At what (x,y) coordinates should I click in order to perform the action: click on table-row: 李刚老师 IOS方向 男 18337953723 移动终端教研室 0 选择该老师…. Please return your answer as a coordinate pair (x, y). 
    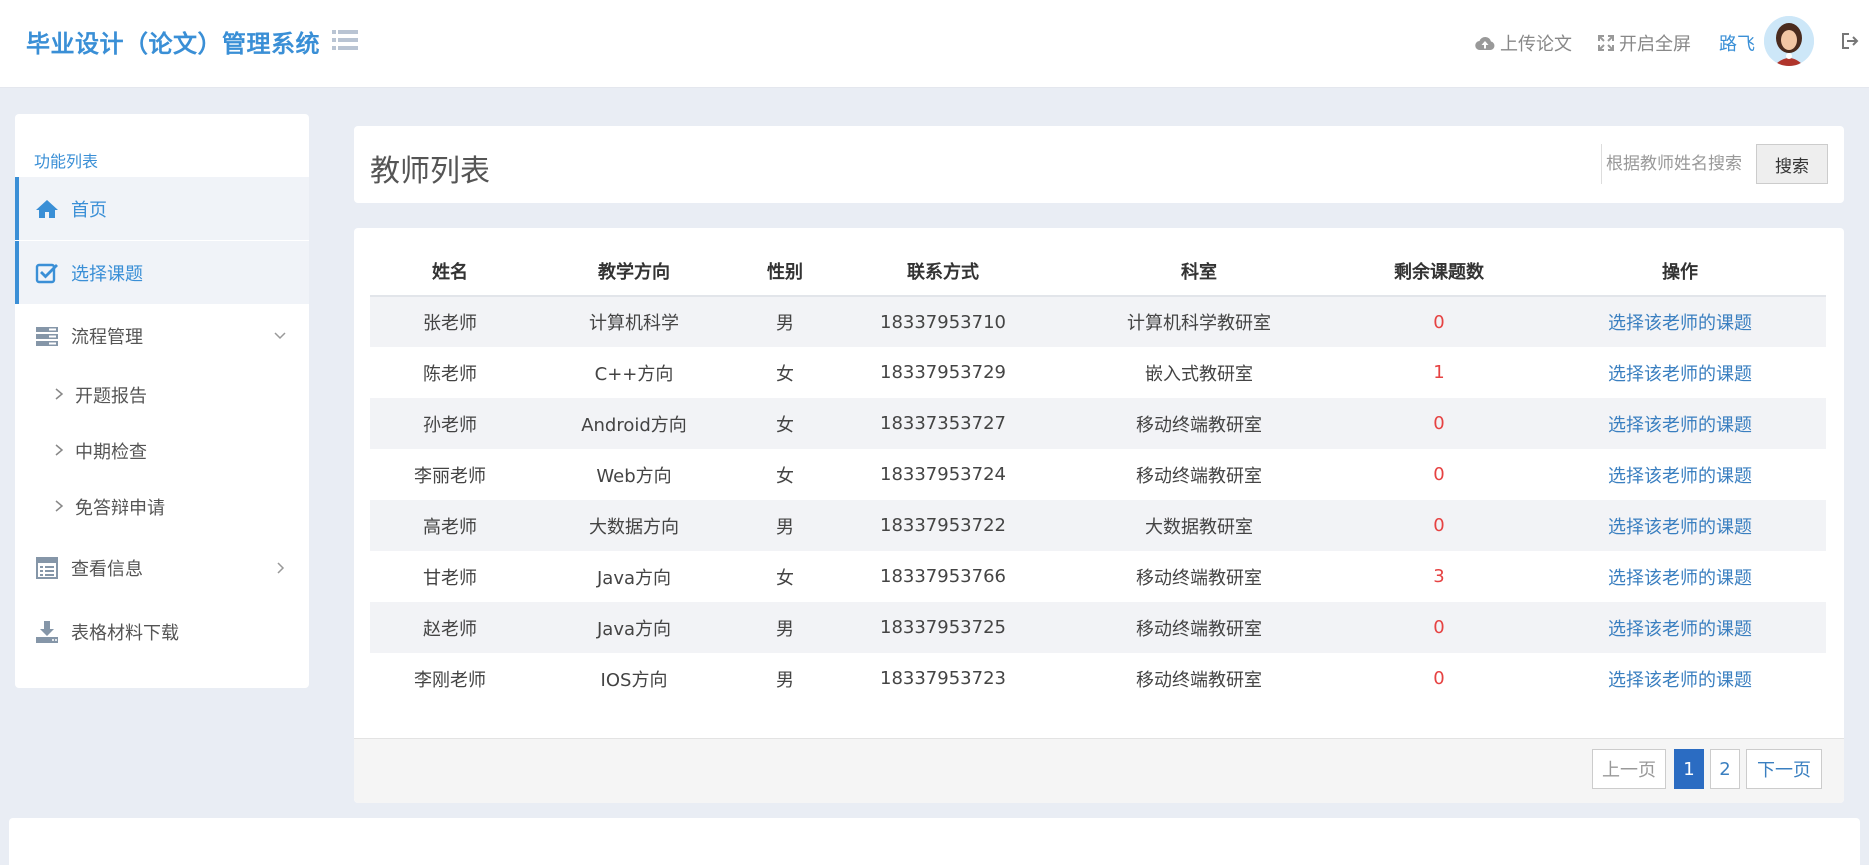
    Looking at the image, I should click on (1098, 678).